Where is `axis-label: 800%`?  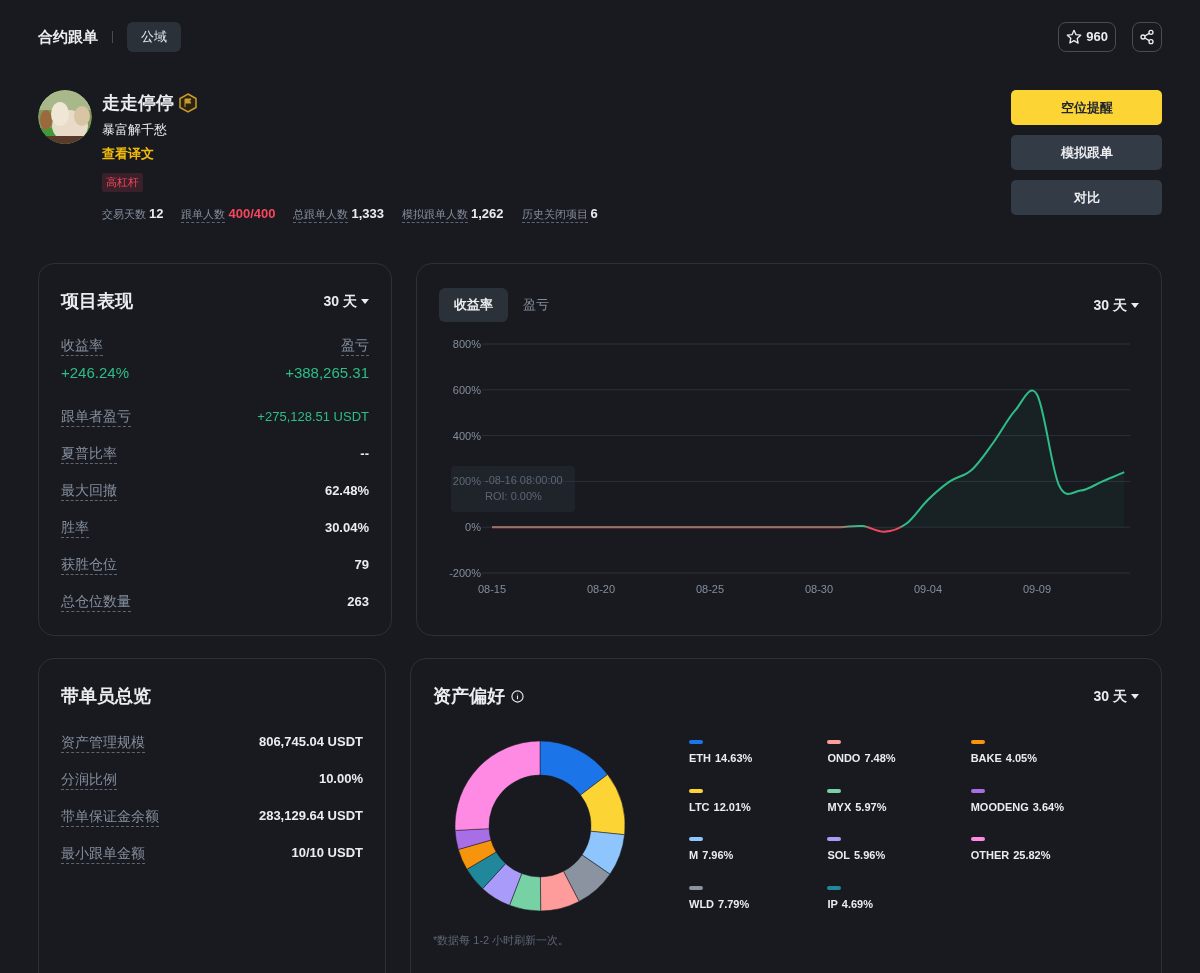
axis-label: 800% is located at coordinates (466, 344).